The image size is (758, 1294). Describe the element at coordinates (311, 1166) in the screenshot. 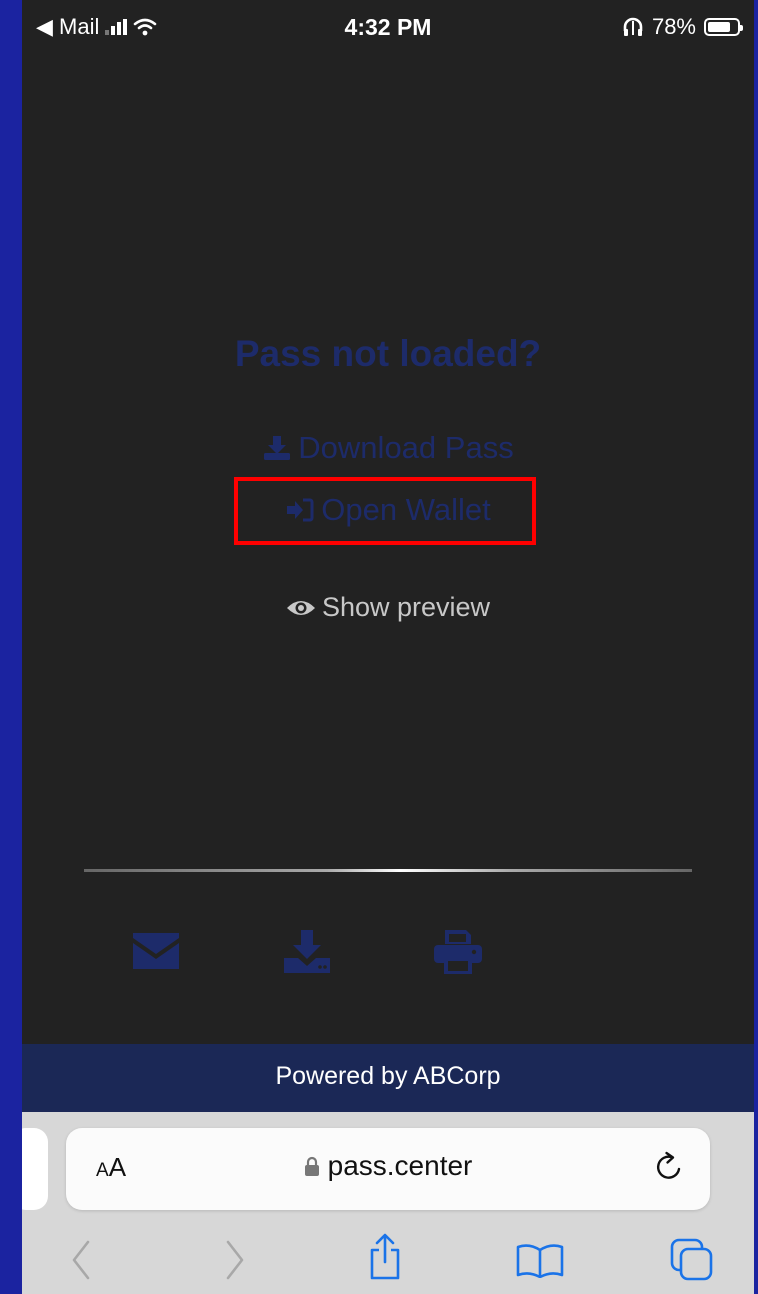

I see `lock-icon` at that location.